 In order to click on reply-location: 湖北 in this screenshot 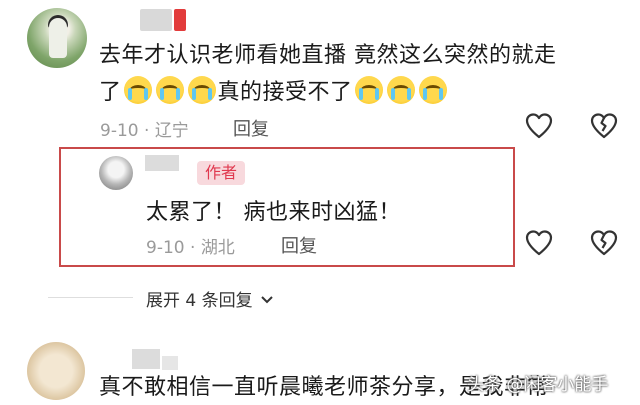, I will do `click(217, 248)`.